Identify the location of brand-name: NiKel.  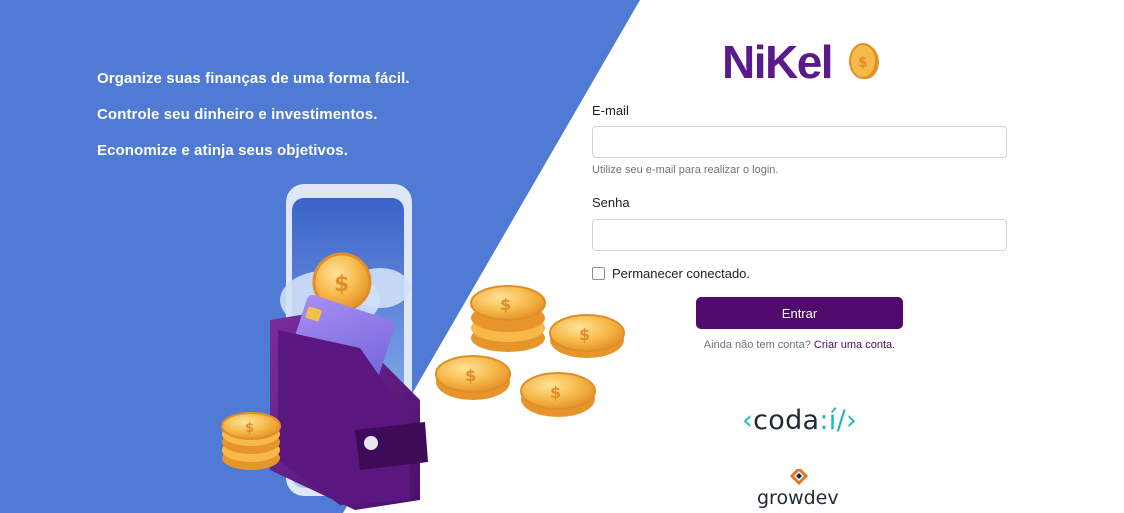
(778, 62).